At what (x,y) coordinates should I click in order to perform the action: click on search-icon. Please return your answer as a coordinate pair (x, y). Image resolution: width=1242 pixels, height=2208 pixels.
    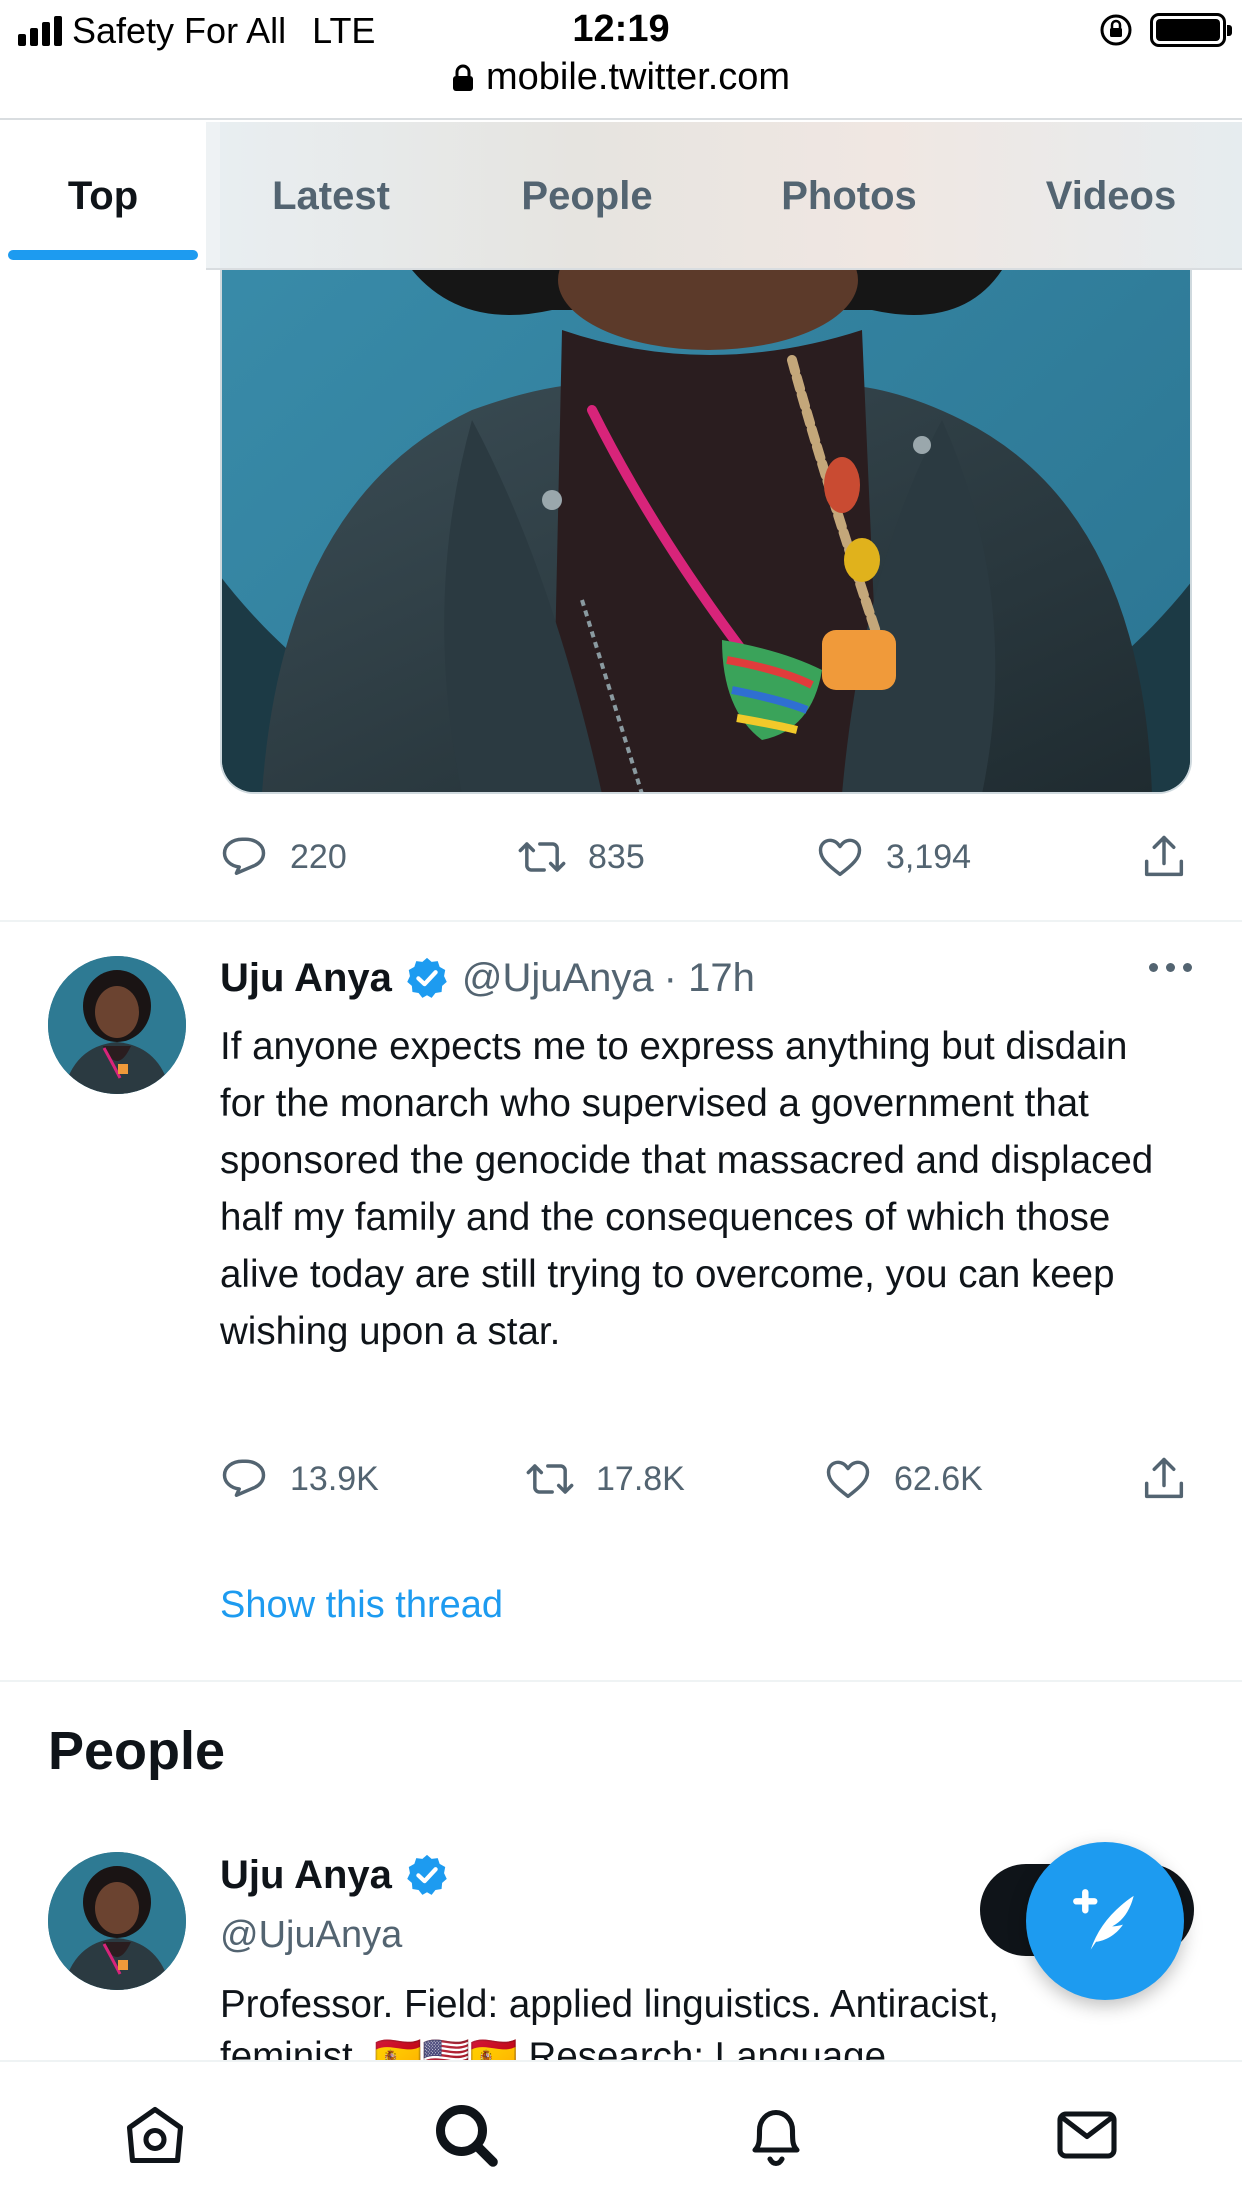
    Looking at the image, I should click on (466, 2136).